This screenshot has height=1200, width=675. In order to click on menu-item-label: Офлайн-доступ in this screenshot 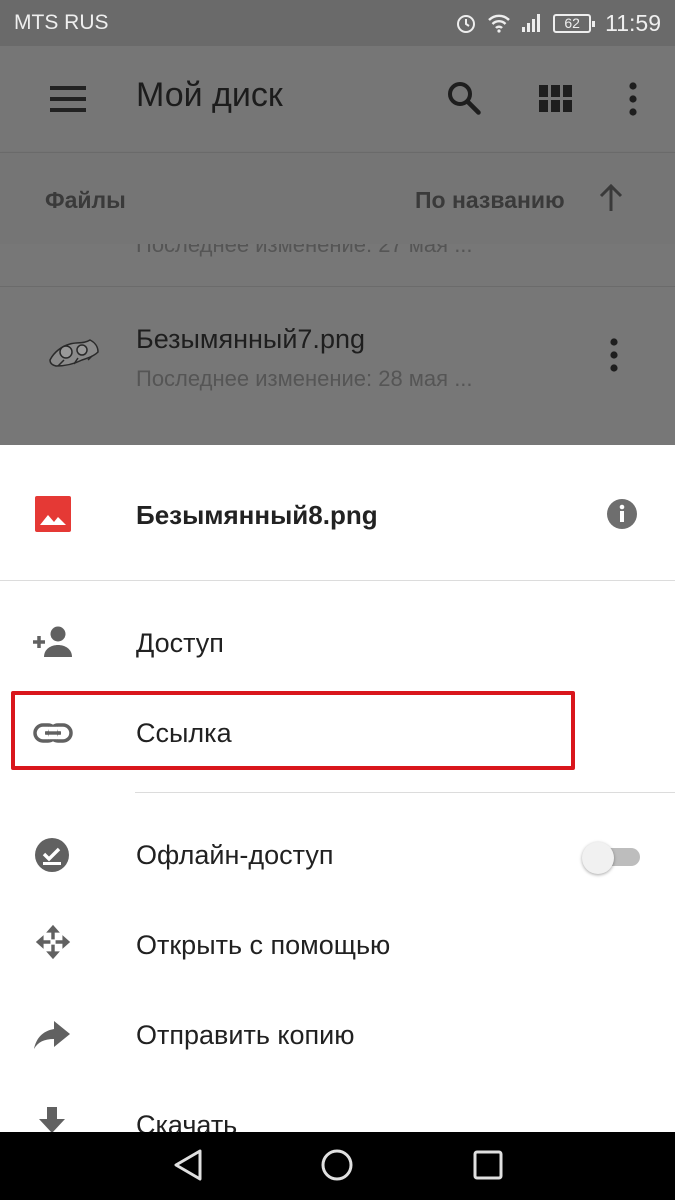, I will do `click(235, 855)`.